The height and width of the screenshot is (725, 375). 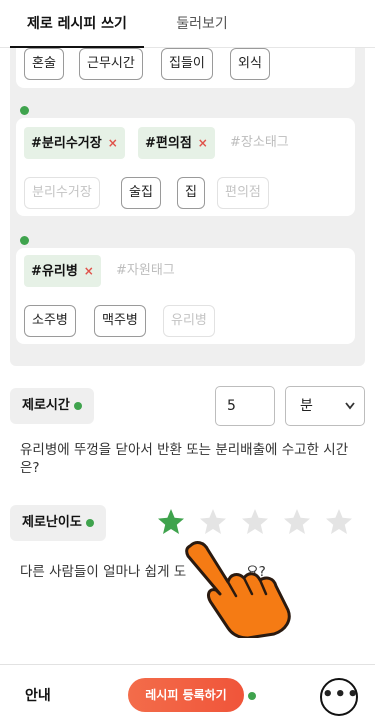 I want to click on register-recipe-button: 레시피 등록하기, so click(x=186, y=695).